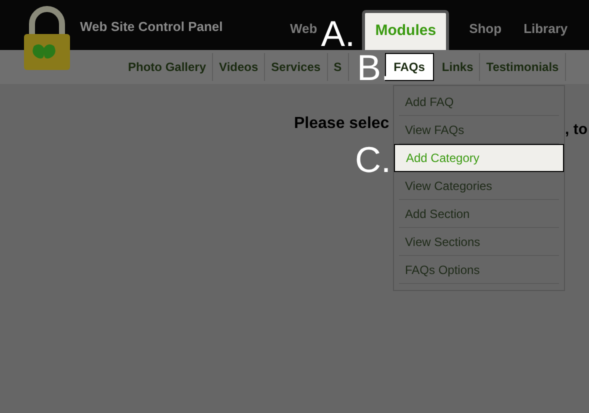 The width and height of the screenshot is (589, 413). What do you see at coordinates (479, 158) in the screenshot?
I see `menu-item: Add Category` at bounding box center [479, 158].